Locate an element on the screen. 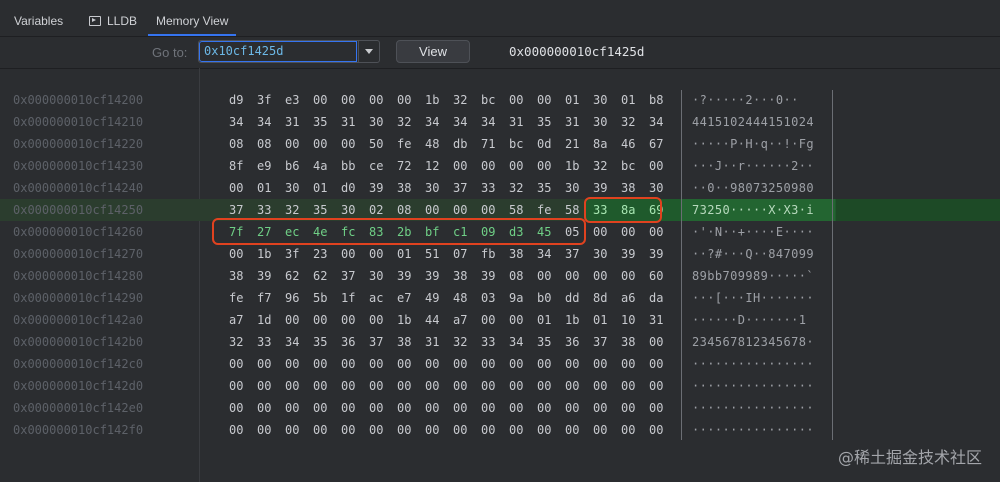  hex-byte: 5b is located at coordinates (320, 298).